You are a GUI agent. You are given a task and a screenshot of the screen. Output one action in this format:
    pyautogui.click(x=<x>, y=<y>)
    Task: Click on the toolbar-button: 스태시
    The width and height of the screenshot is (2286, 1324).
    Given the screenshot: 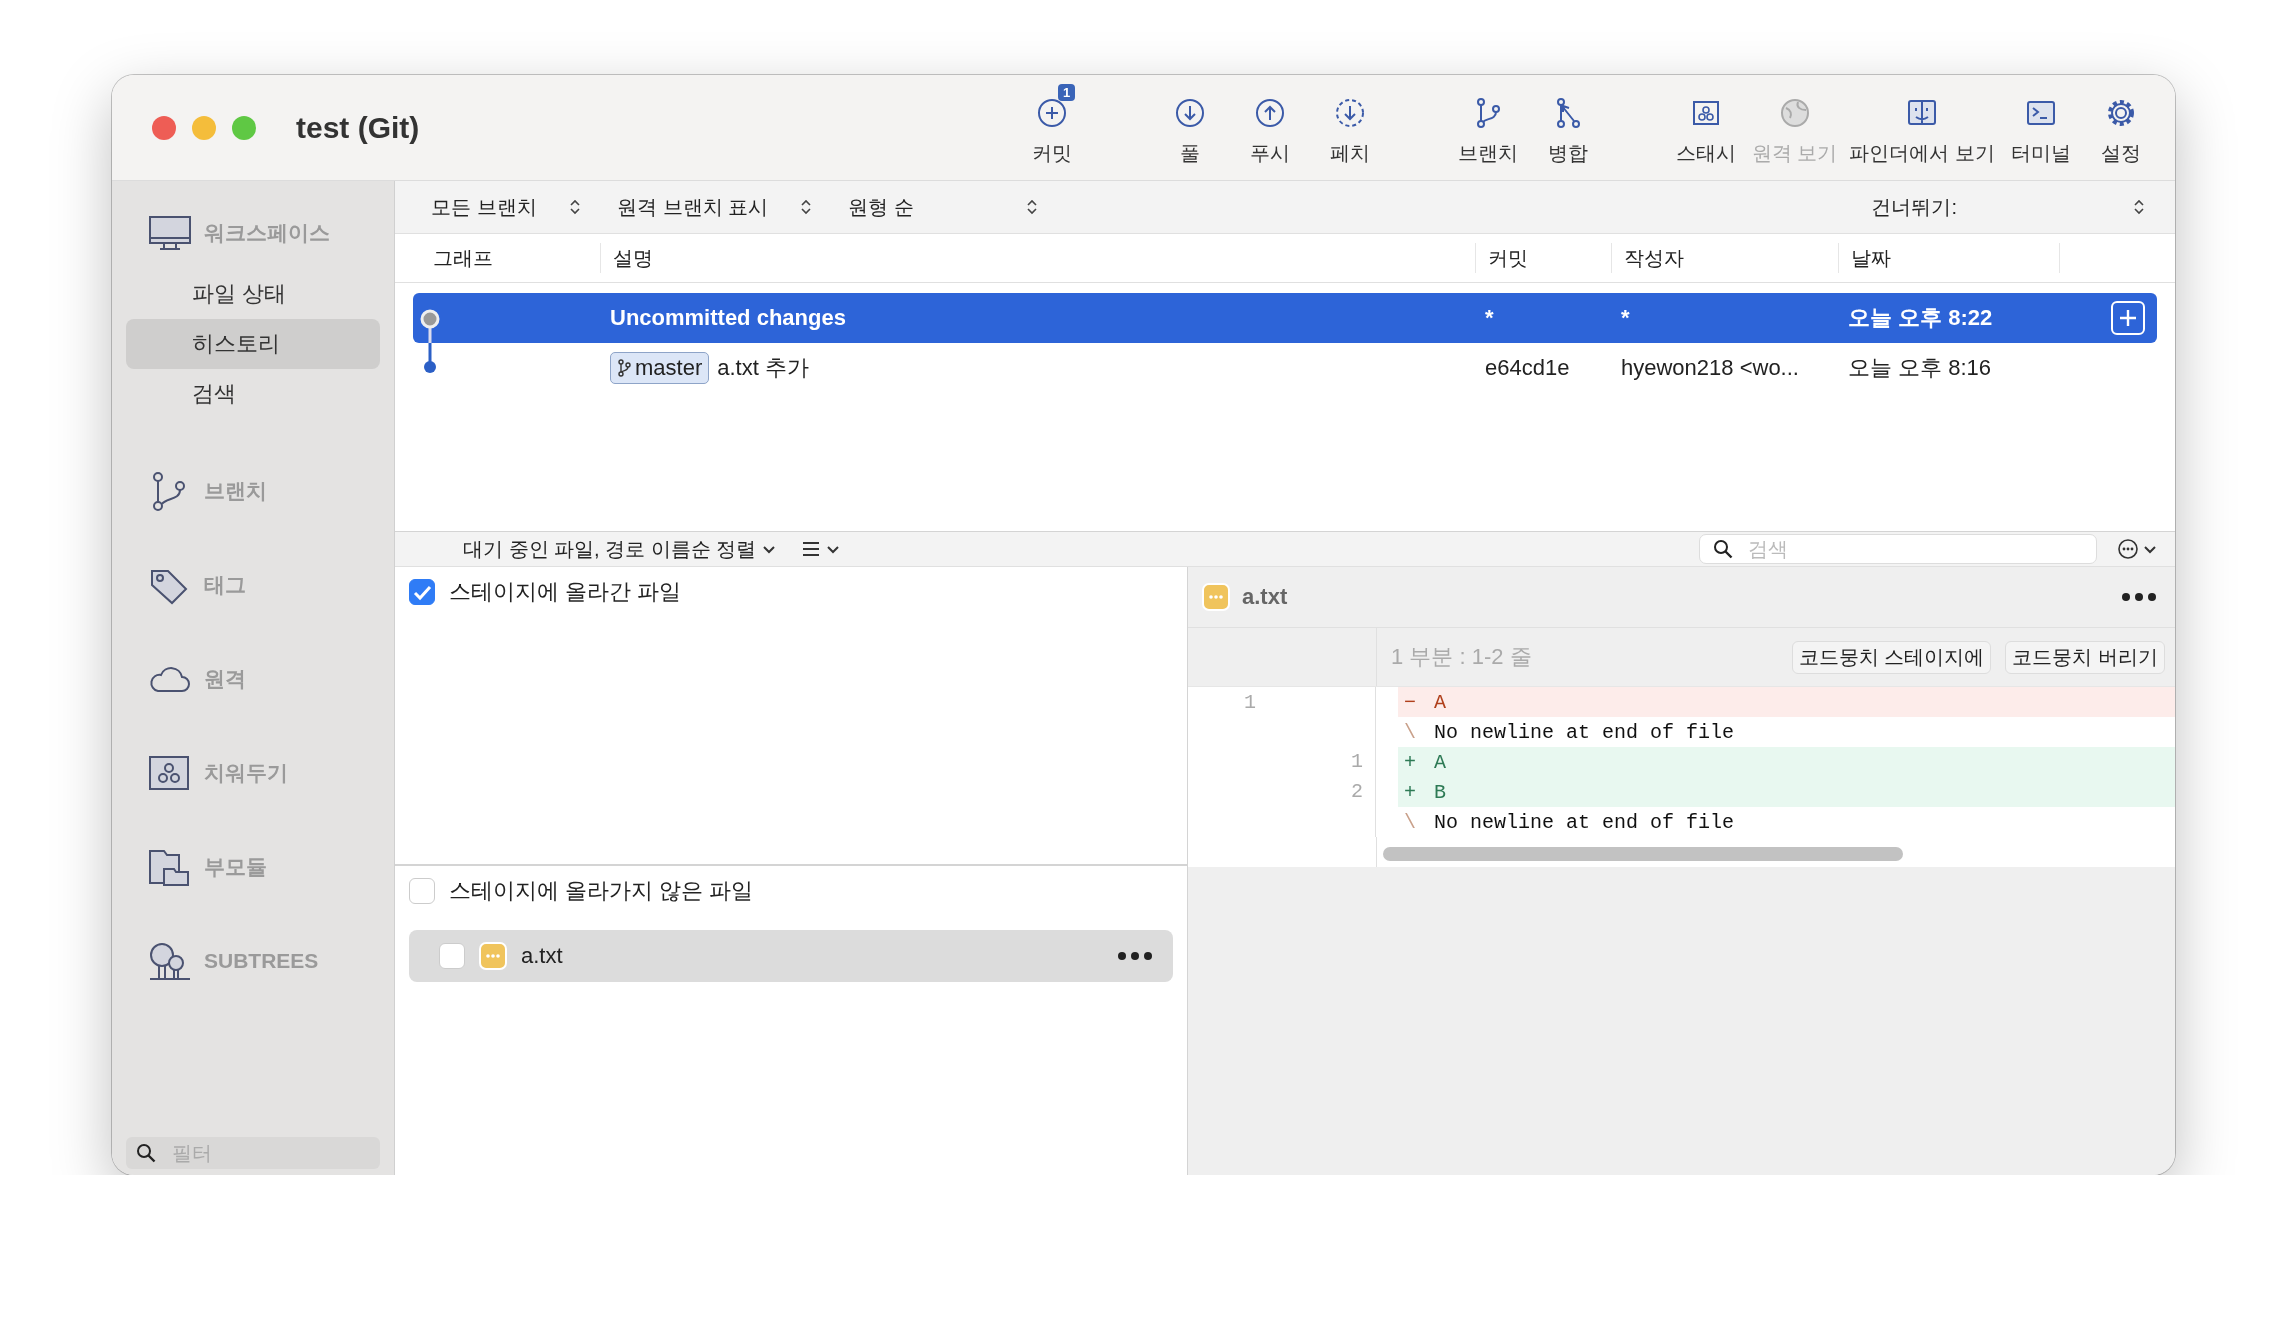 What is the action you would take?
    pyautogui.click(x=1705, y=125)
    